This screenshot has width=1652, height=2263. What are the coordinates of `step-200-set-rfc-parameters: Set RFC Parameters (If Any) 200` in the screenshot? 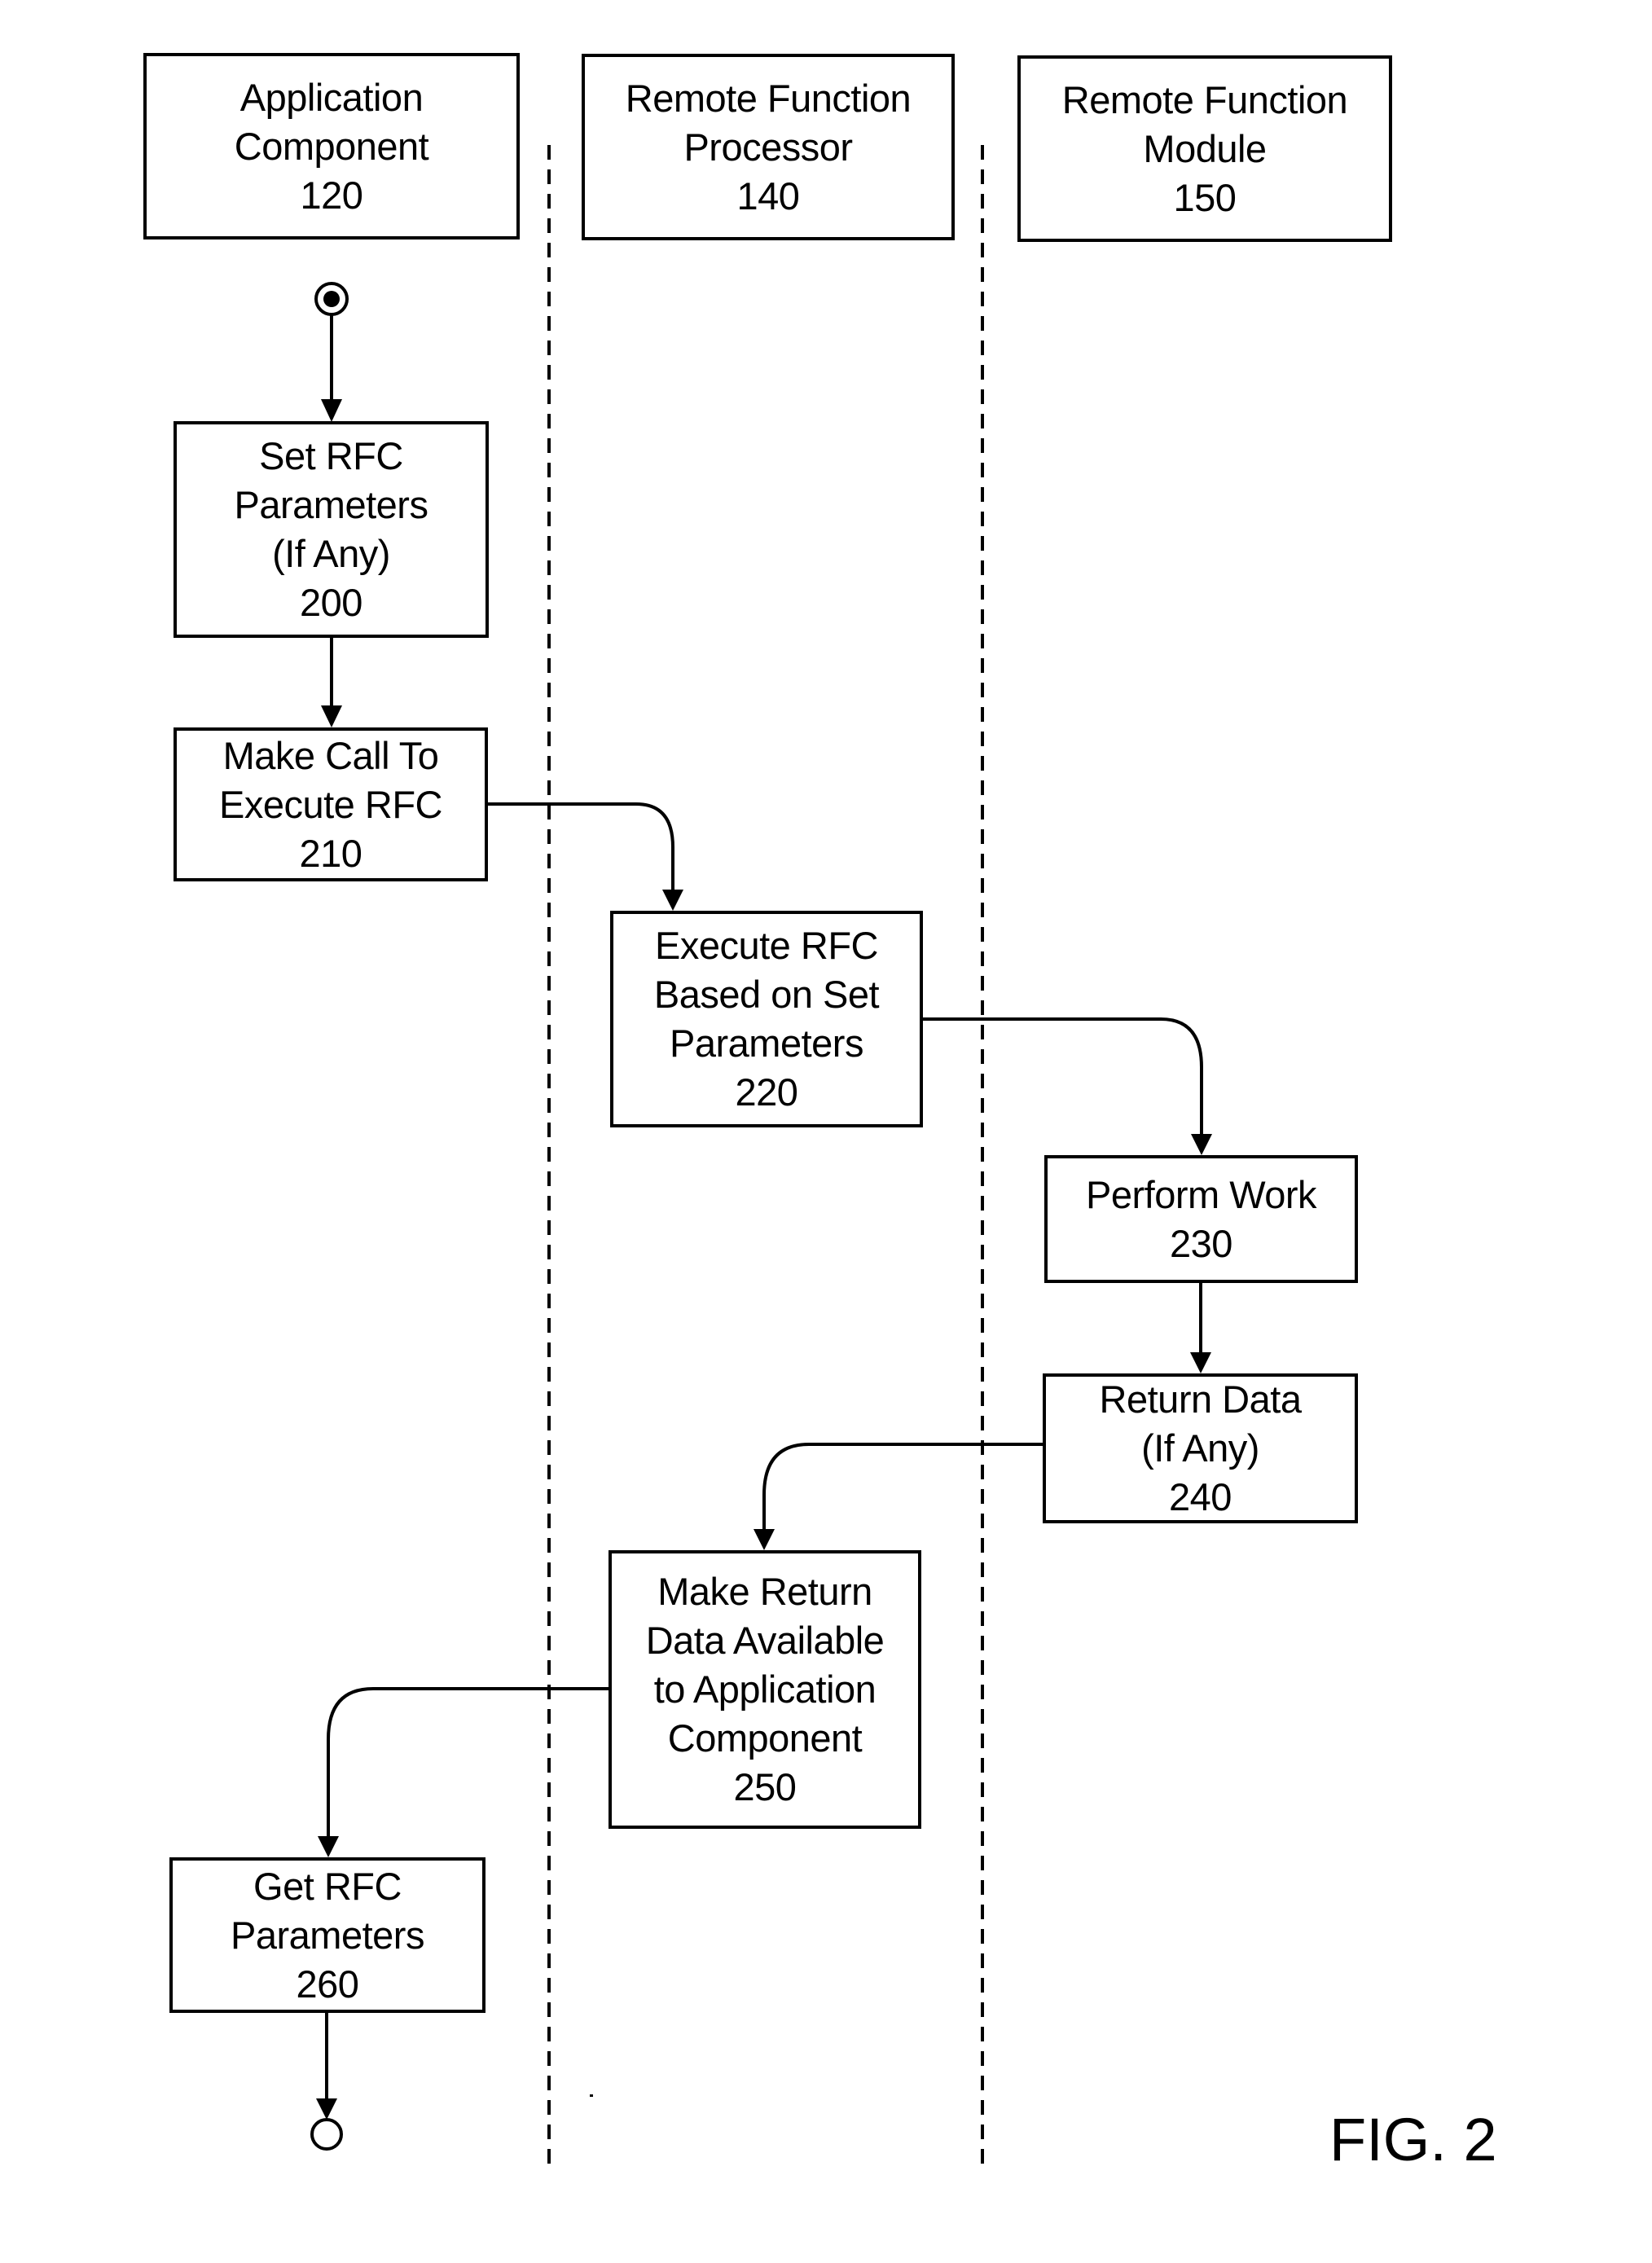 It's located at (331, 529).